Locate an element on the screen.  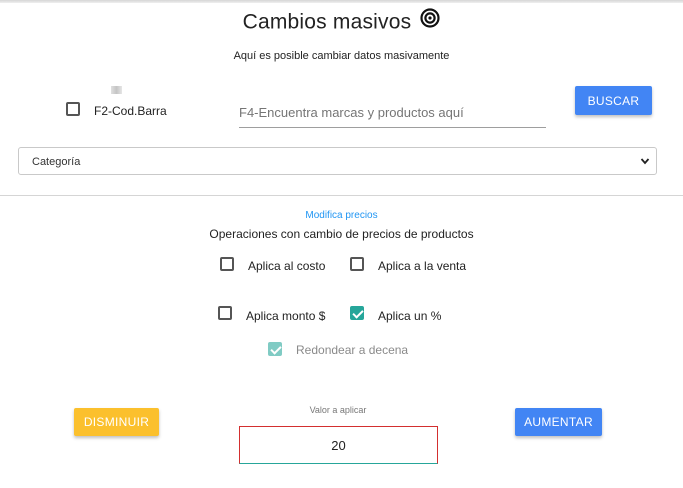
apply-cost-label: Aplica al costo is located at coordinates (287, 266).